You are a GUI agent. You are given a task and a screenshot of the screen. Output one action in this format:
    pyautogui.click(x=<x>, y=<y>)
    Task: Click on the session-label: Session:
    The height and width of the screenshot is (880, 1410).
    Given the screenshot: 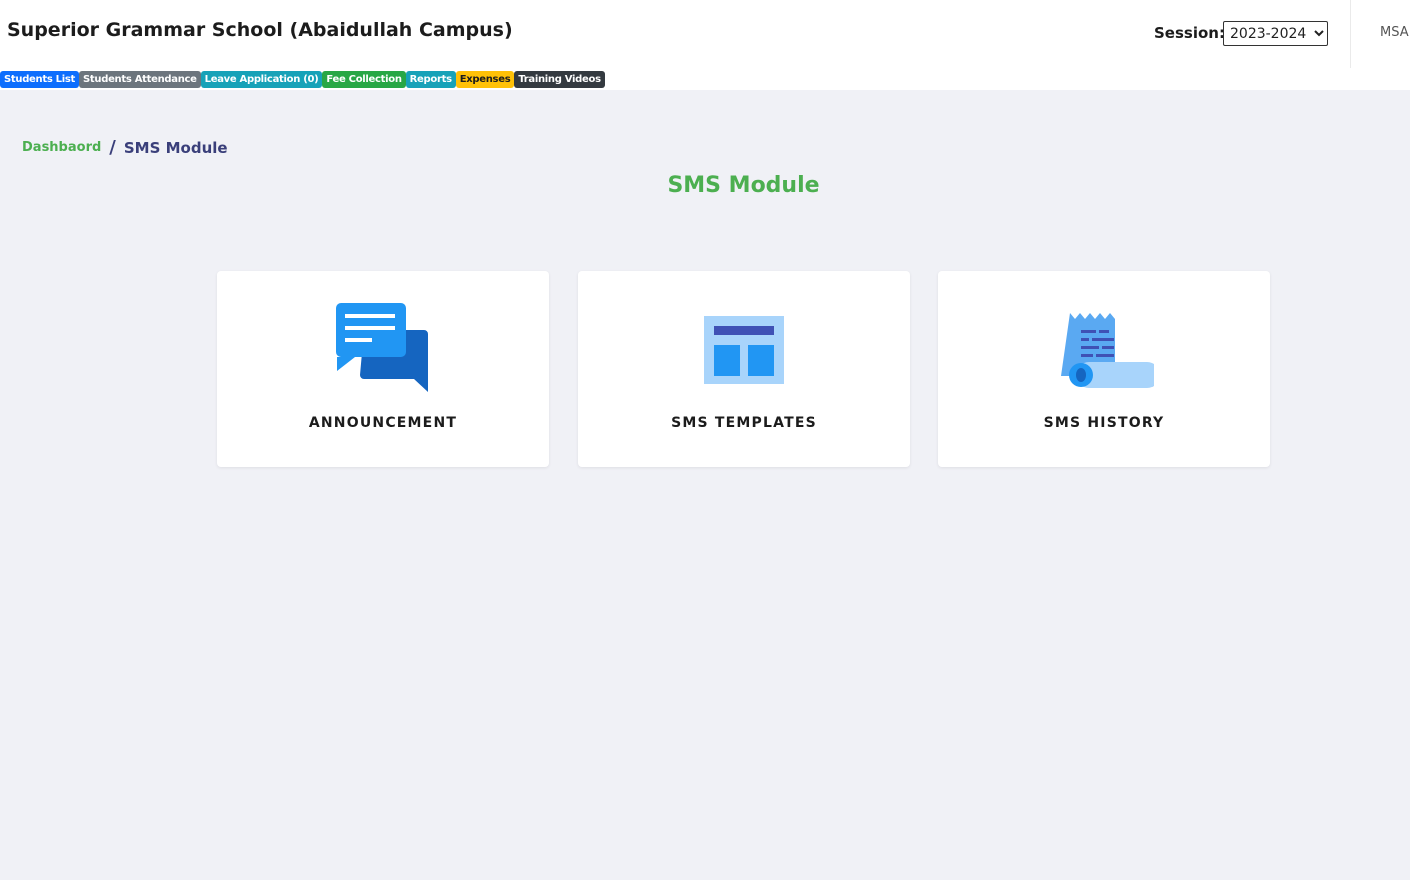 What is the action you would take?
    pyautogui.click(x=1189, y=33)
    